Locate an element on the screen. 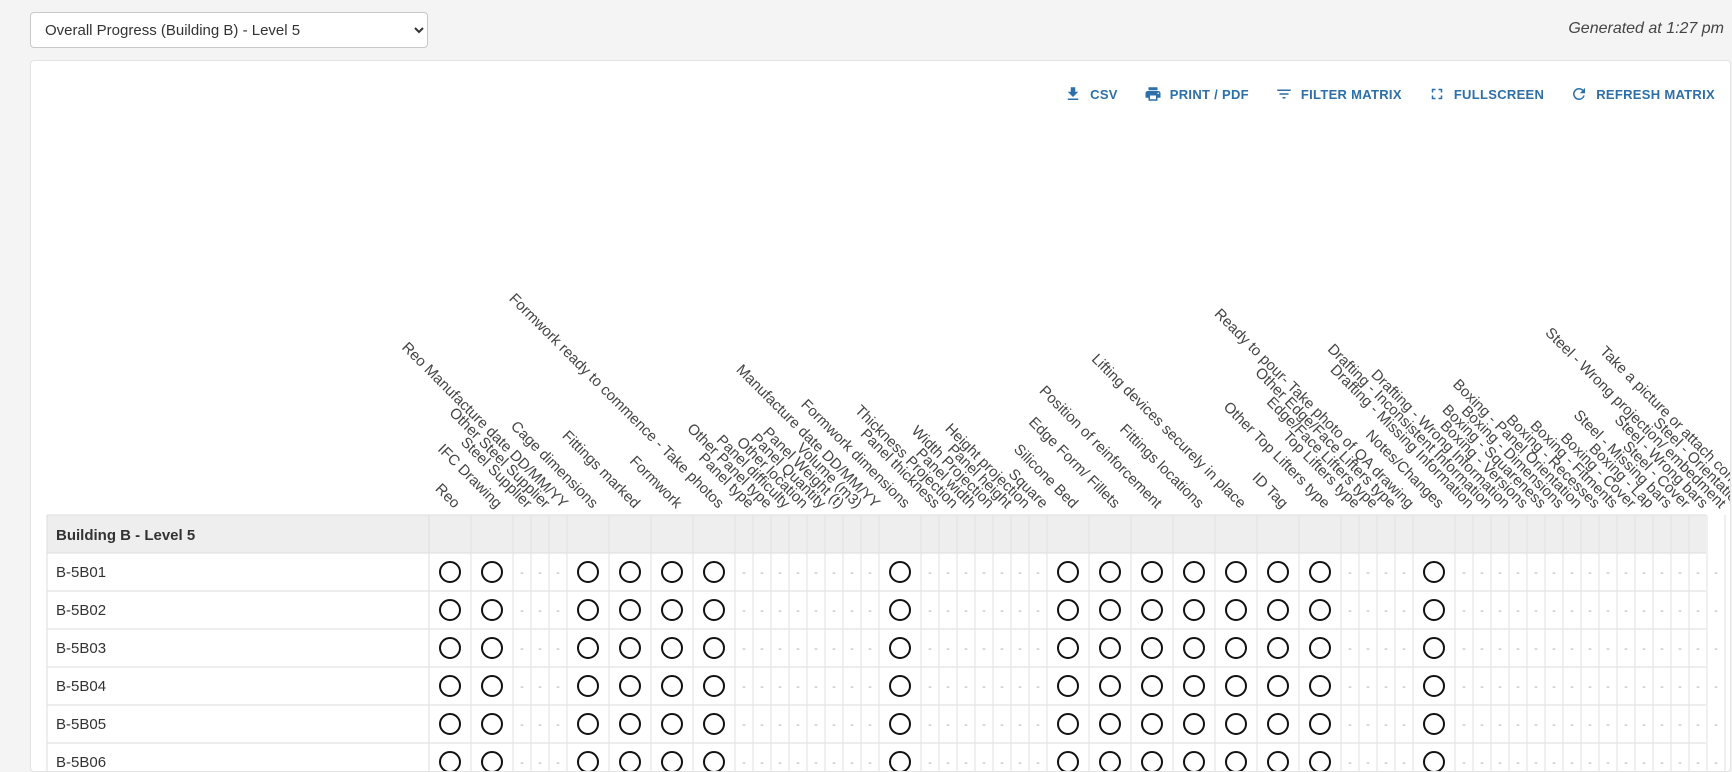  group-label: Building B - Level 5 is located at coordinates (125, 535).